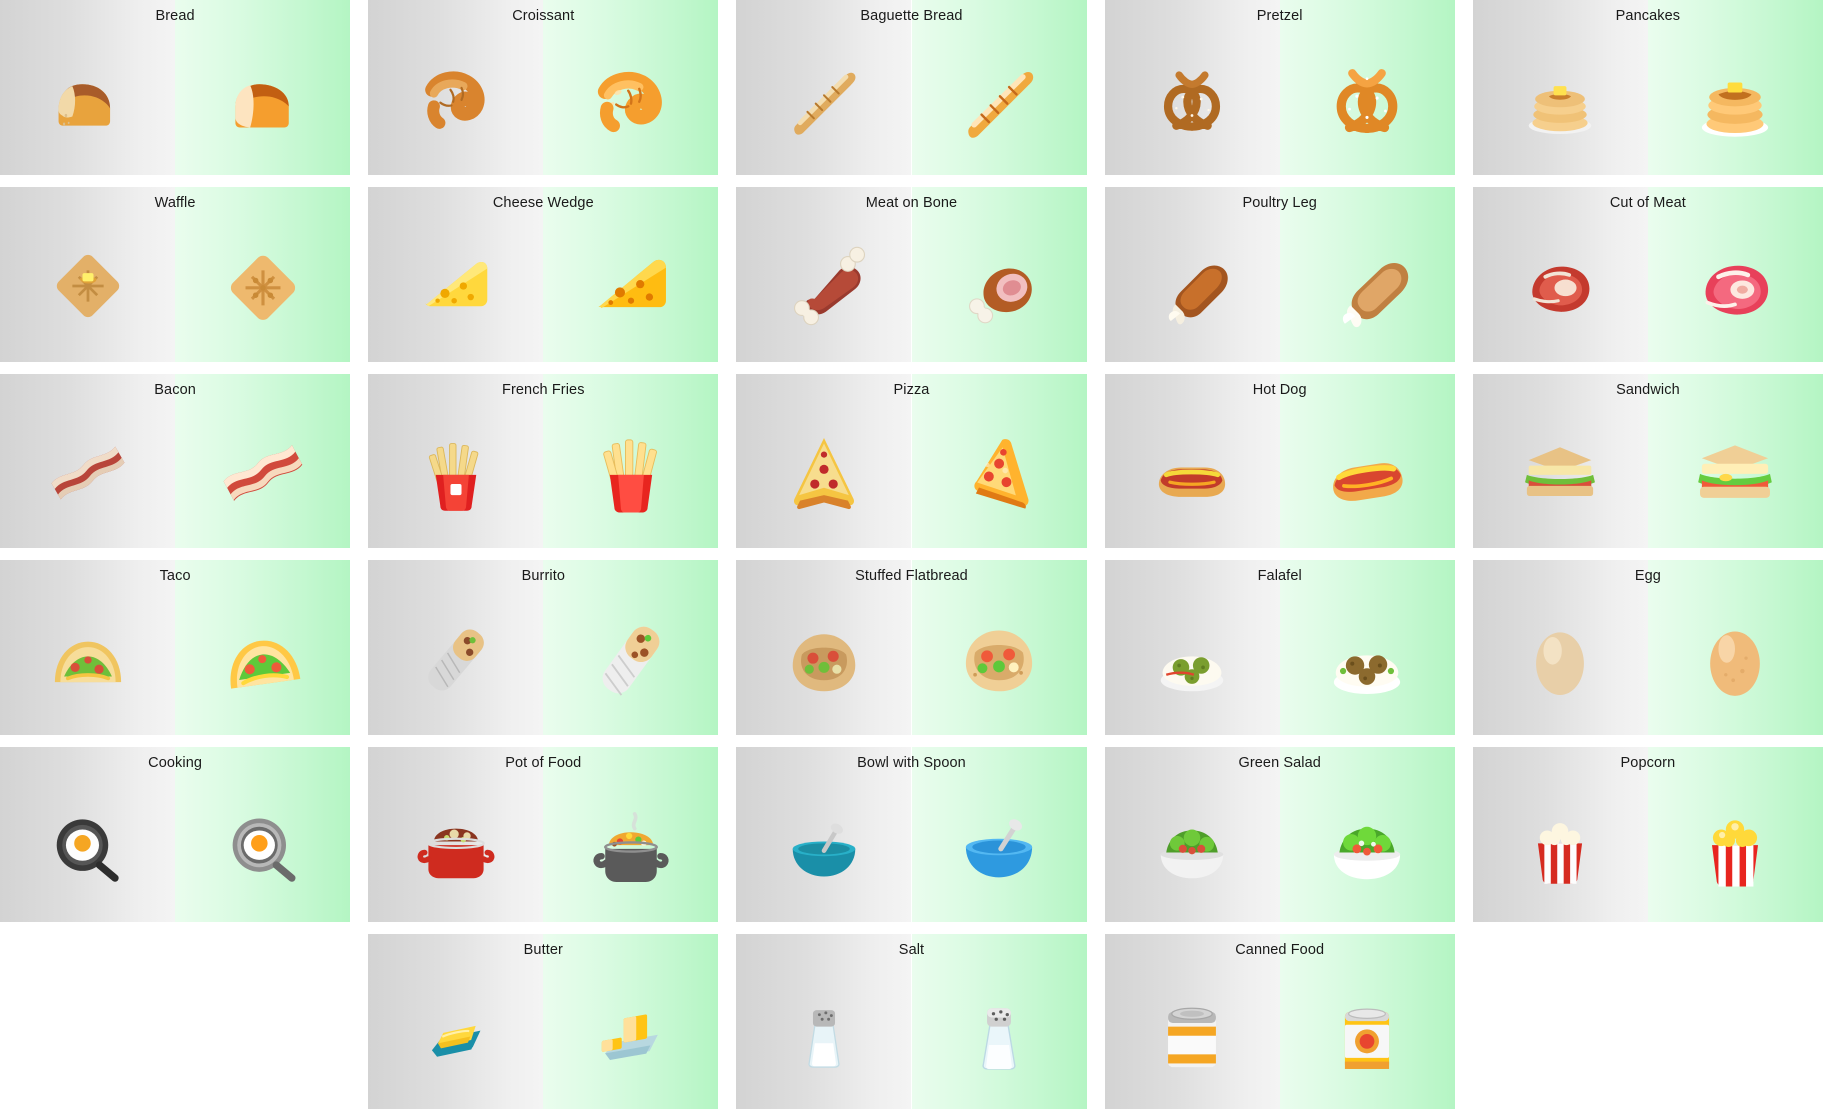  Describe the element at coordinates (1367, 1033) in the screenshot. I see `new-emoji-canned-food` at that location.